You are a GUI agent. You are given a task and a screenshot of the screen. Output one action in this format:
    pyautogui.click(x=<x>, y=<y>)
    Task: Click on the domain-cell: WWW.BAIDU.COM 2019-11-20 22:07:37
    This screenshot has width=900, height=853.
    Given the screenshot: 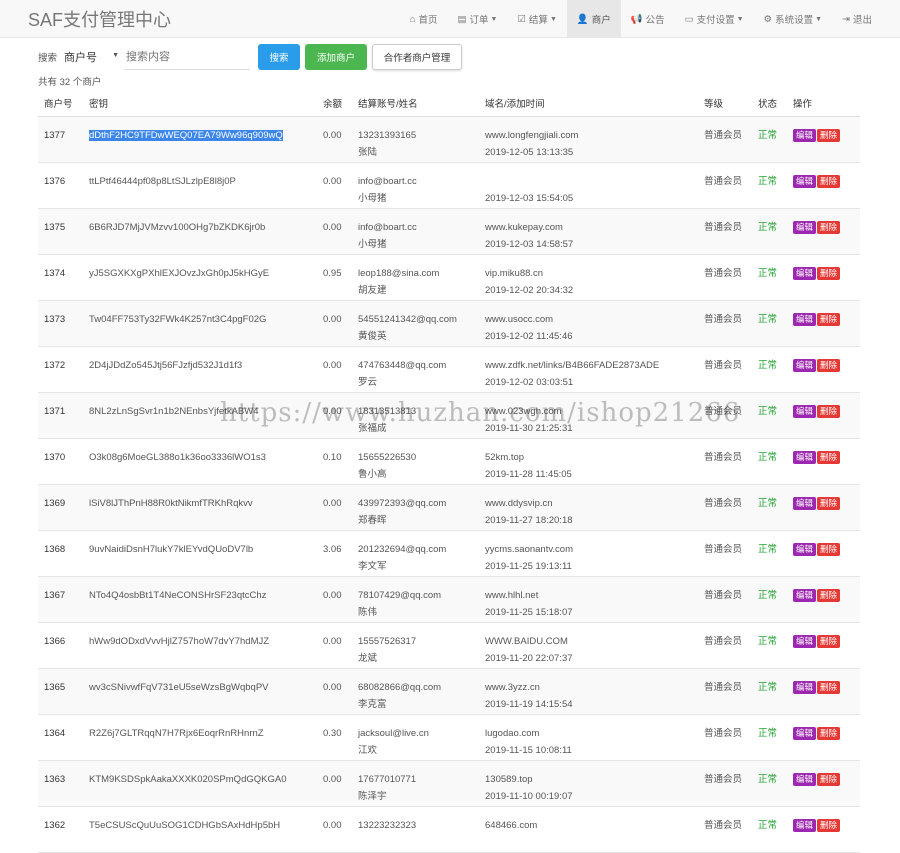 What is the action you would take?
    pyautogui.click(x=588, y=645)
    